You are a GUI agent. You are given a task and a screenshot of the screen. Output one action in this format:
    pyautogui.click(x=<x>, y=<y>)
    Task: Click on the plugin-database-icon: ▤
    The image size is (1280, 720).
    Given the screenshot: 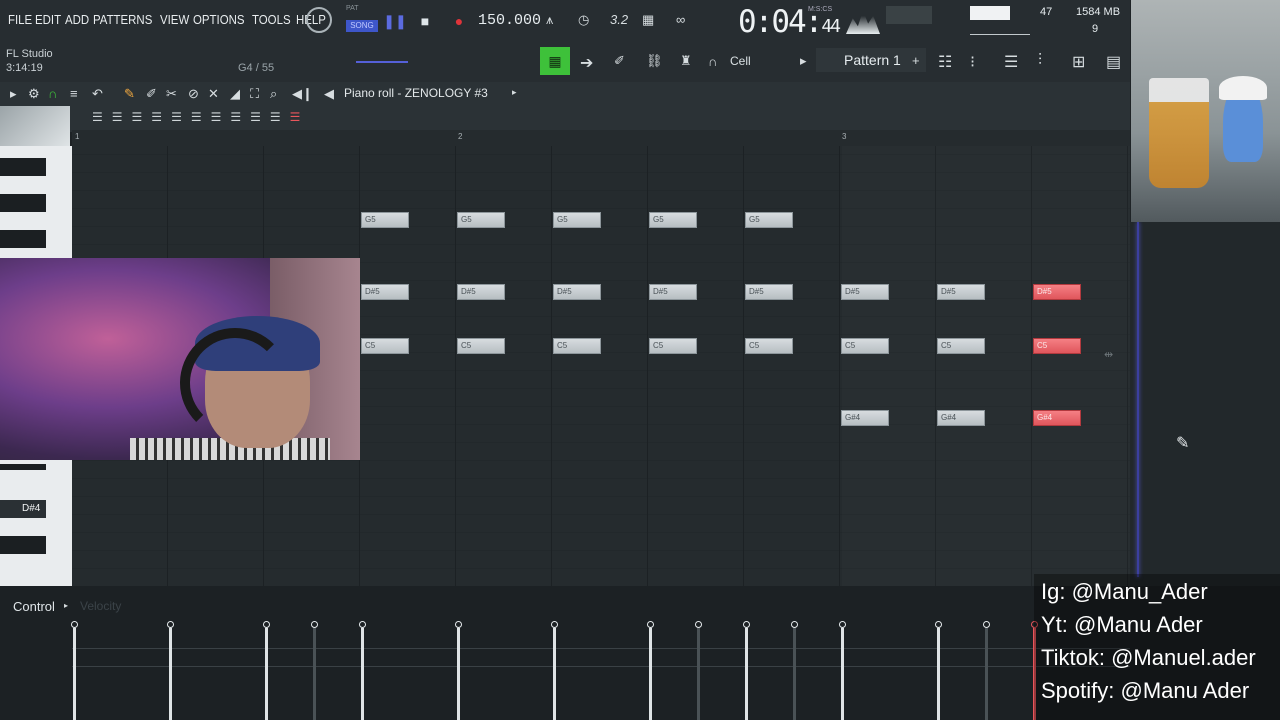 What is the action you would take?
    pyautogui.click(x=1113, y=62)
    